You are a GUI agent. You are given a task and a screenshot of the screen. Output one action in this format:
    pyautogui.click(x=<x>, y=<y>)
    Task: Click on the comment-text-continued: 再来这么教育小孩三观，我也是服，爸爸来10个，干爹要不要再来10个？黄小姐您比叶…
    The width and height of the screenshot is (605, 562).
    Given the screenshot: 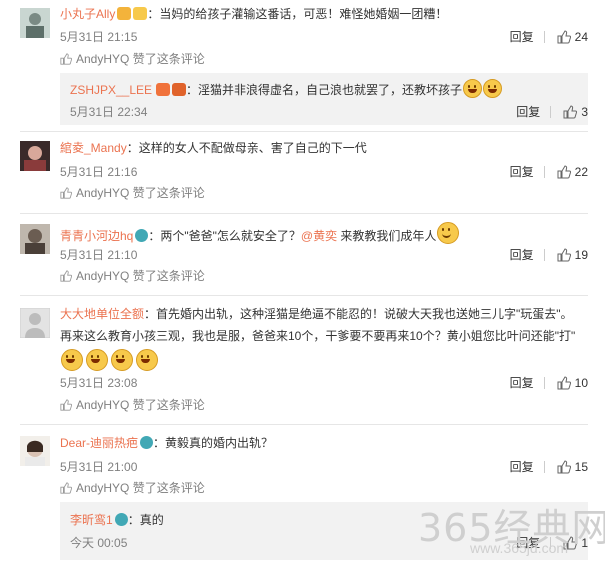 What is the action you would take?
    pyautogui.click(x=318, y=336)
    